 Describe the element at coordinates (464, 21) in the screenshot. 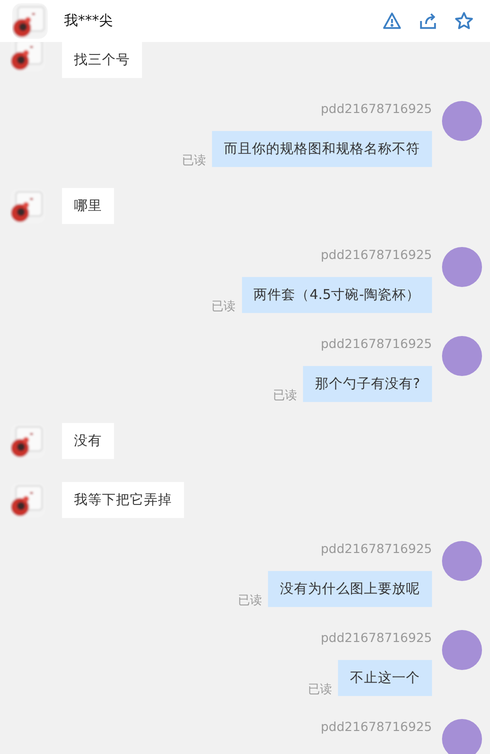

I see `star-icon` at that location.